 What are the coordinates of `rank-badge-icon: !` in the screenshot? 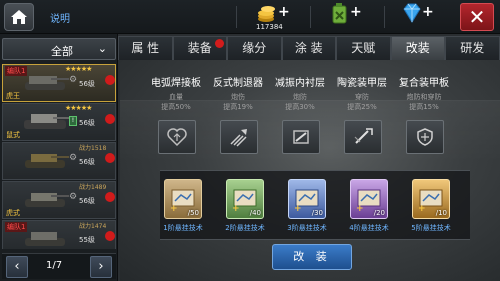 It's located at (73, 121).